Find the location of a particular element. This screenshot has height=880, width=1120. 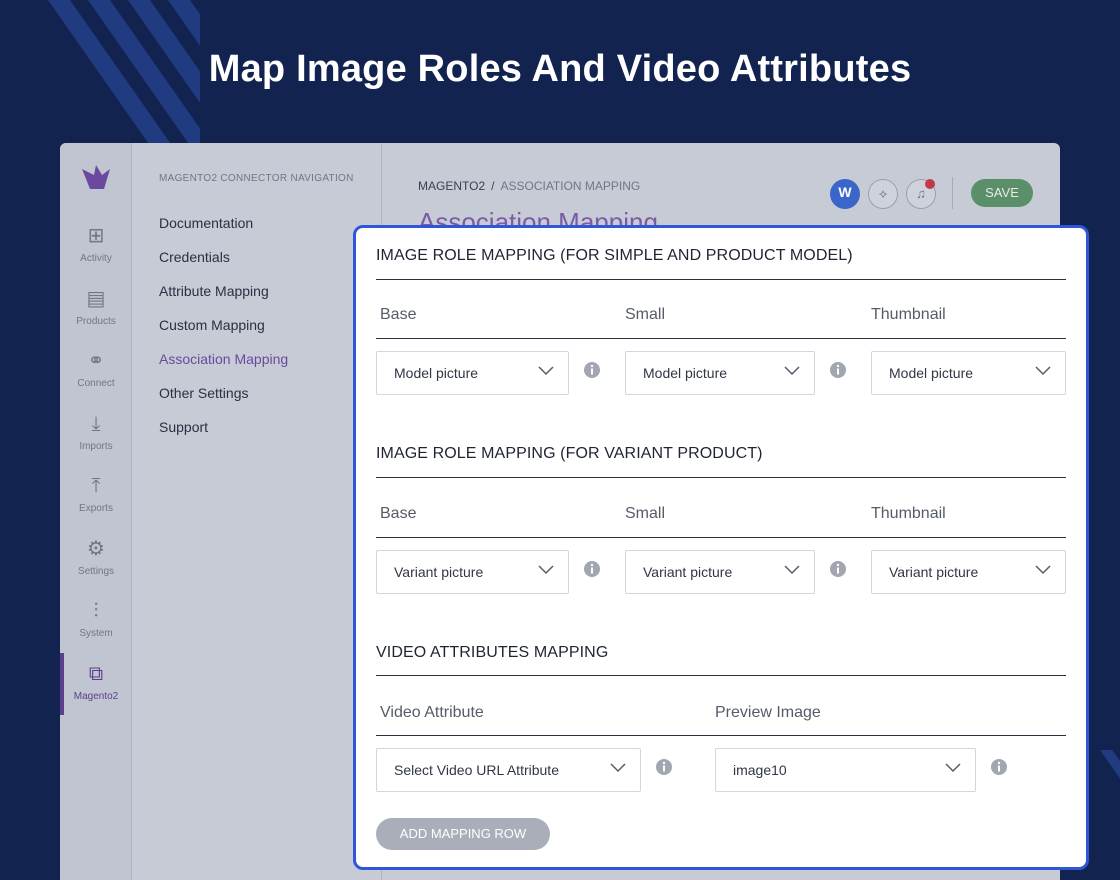

subnav-item-custom-mapping: Custom Mapping is located at coordinates (212, 325).